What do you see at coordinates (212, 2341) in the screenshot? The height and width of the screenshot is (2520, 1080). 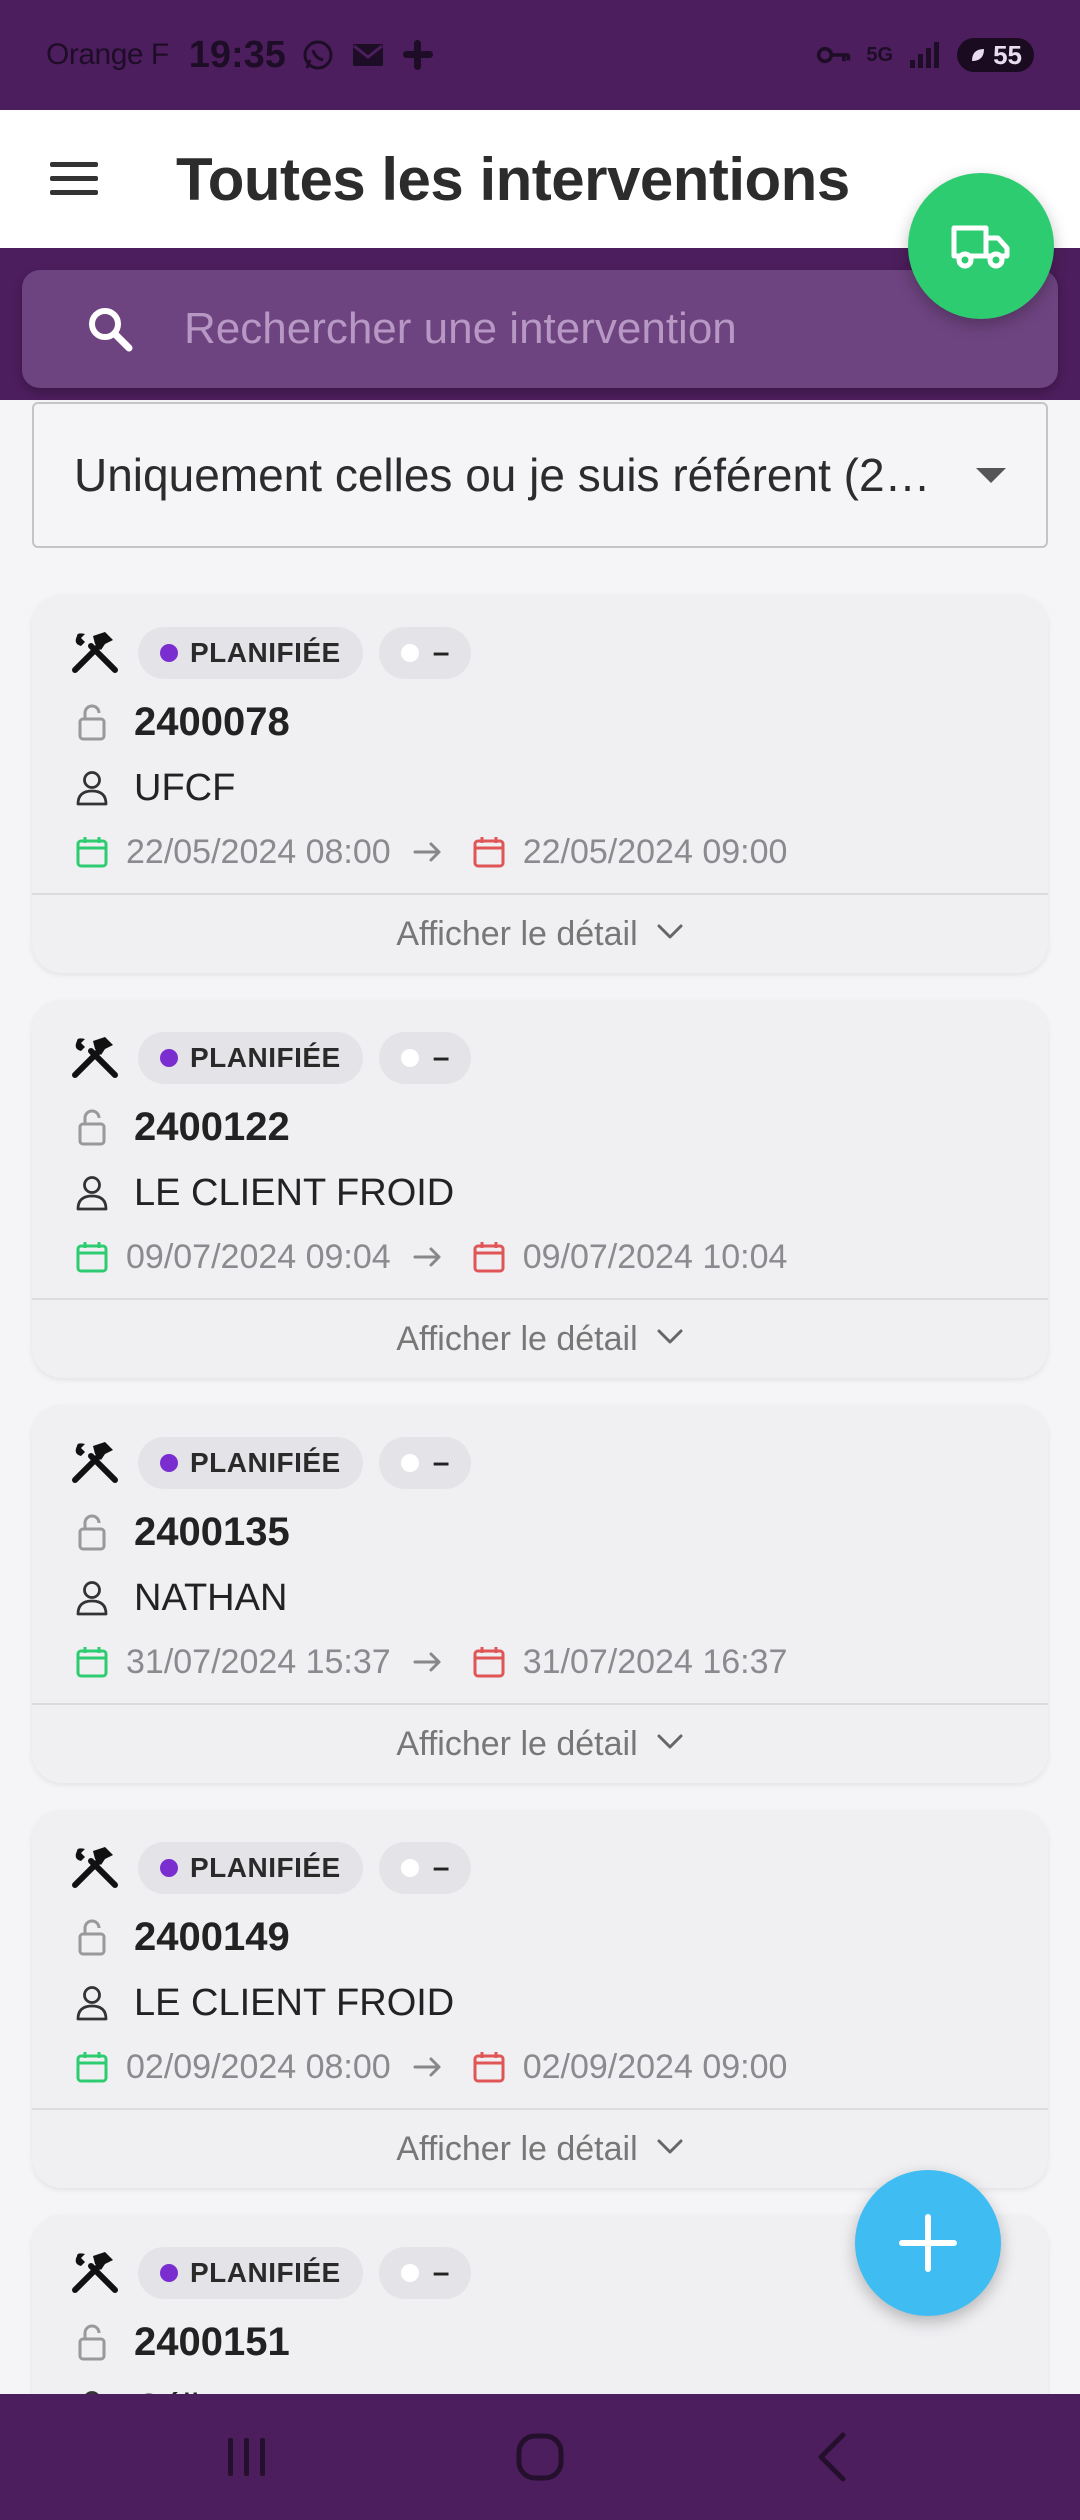 I see `intervention-number: 2400151` at bounding box center [212, 2341].